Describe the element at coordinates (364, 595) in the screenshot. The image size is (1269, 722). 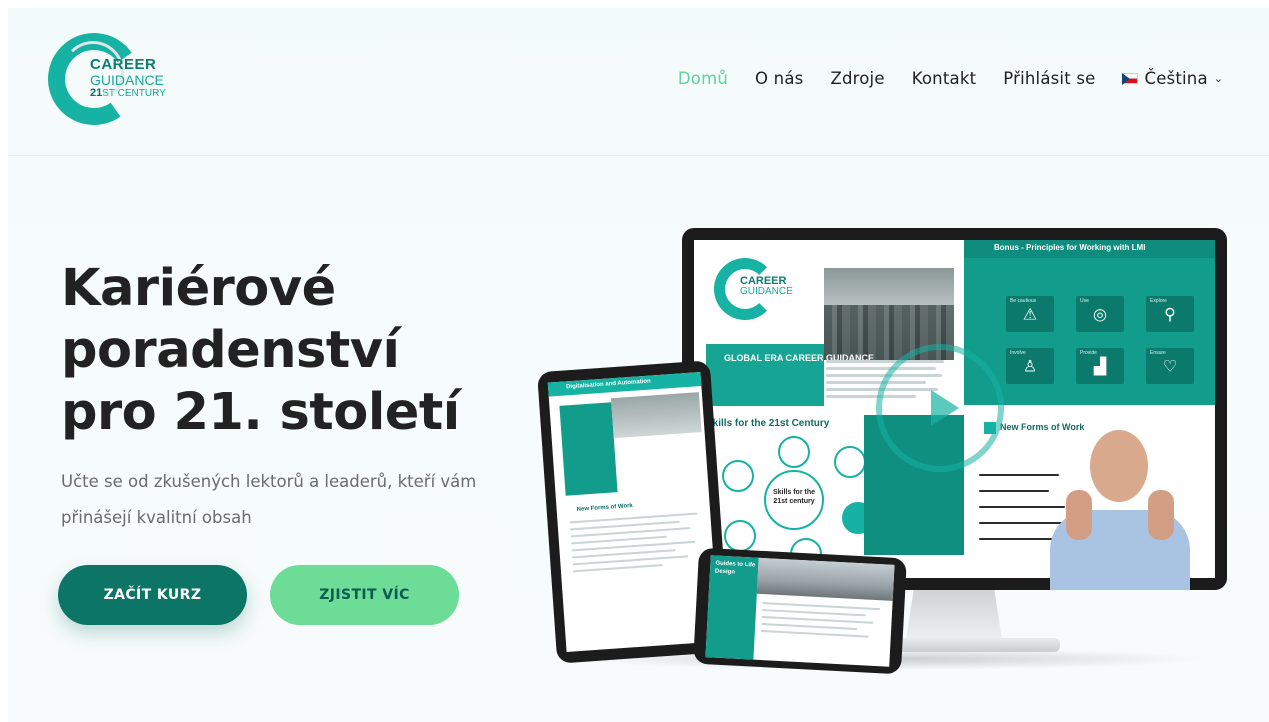
I see `learn-more-button: ZJISTIT VÍC` at that location.